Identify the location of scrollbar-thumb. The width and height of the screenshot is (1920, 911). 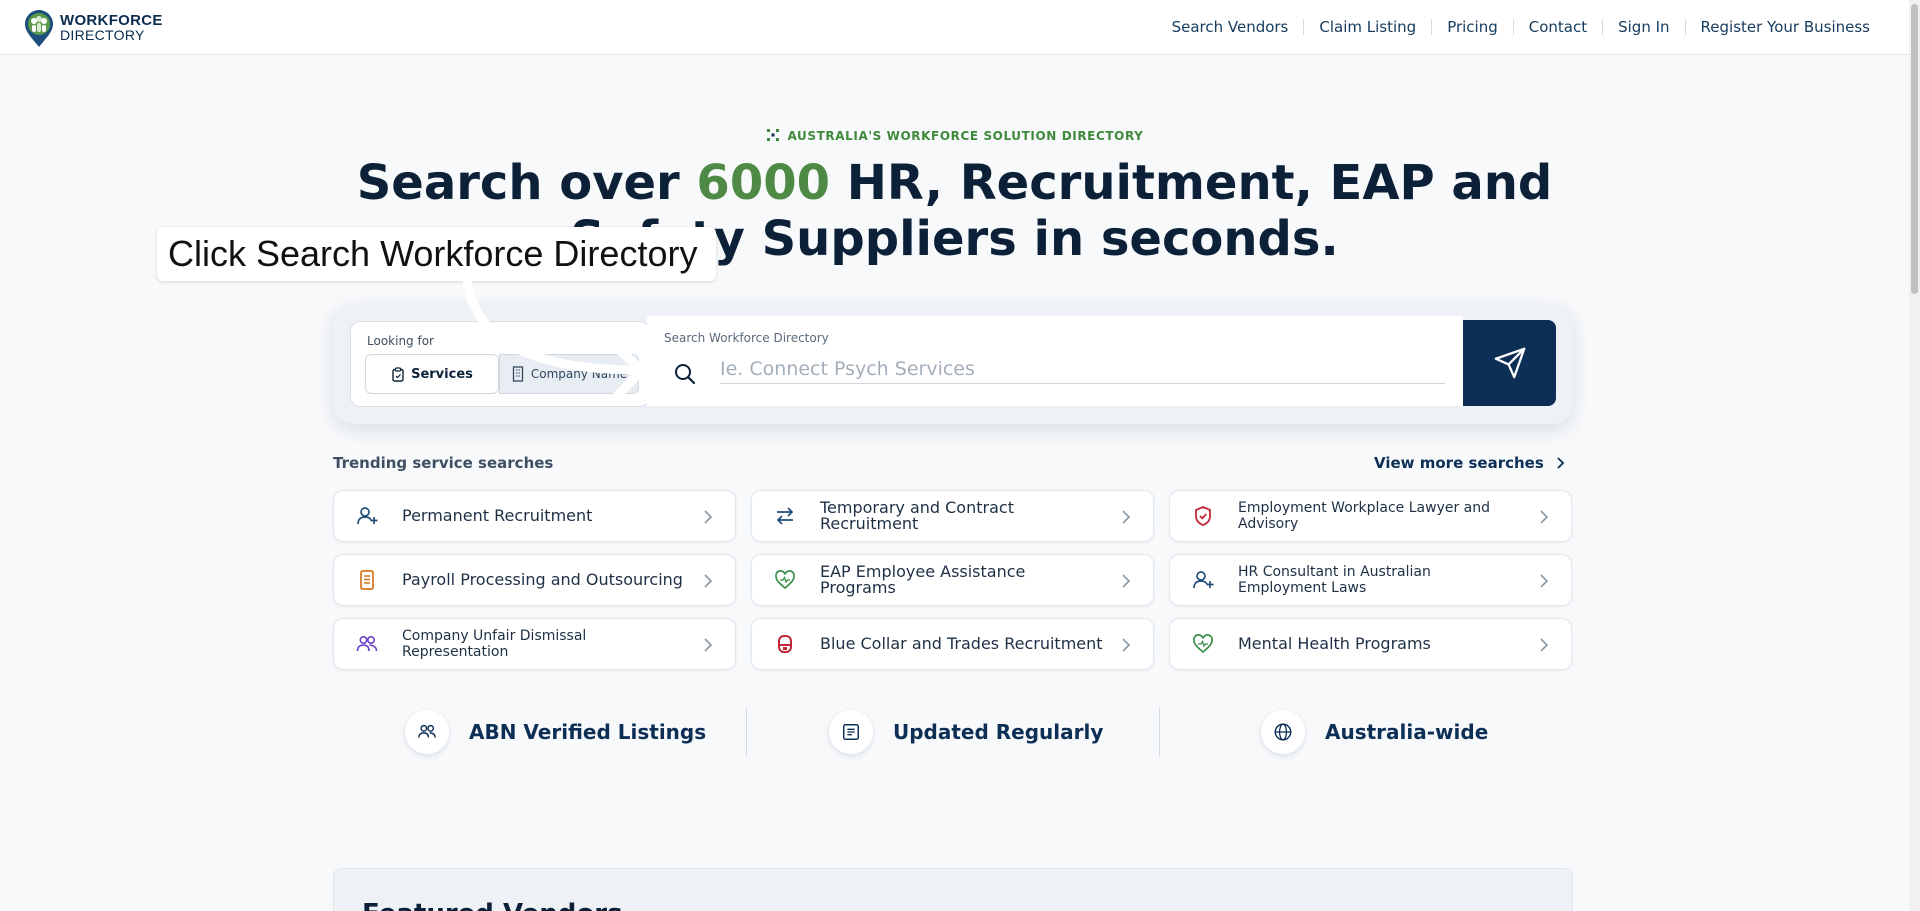
(1914, 149).